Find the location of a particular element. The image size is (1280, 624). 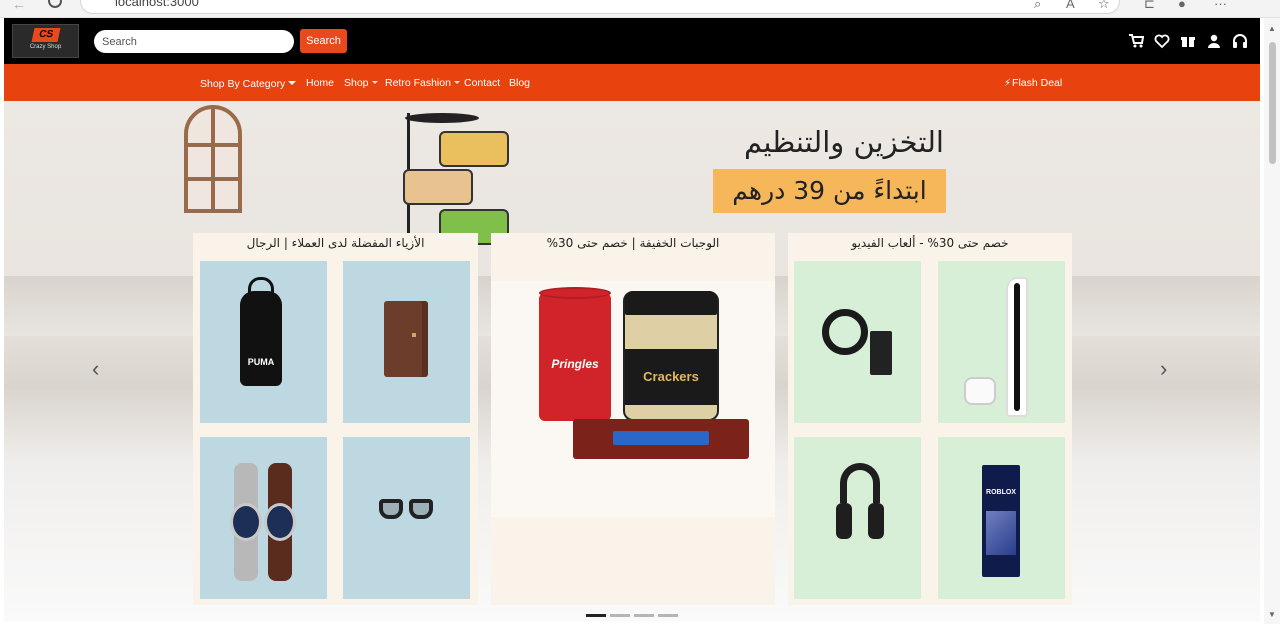

lightning-icon: ⚡ is located at coordinates (1008, 83).